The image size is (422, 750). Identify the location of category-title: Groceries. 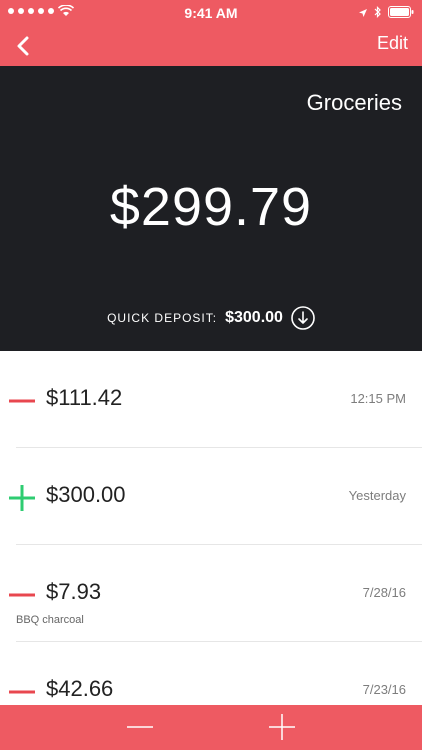
(354, 102).